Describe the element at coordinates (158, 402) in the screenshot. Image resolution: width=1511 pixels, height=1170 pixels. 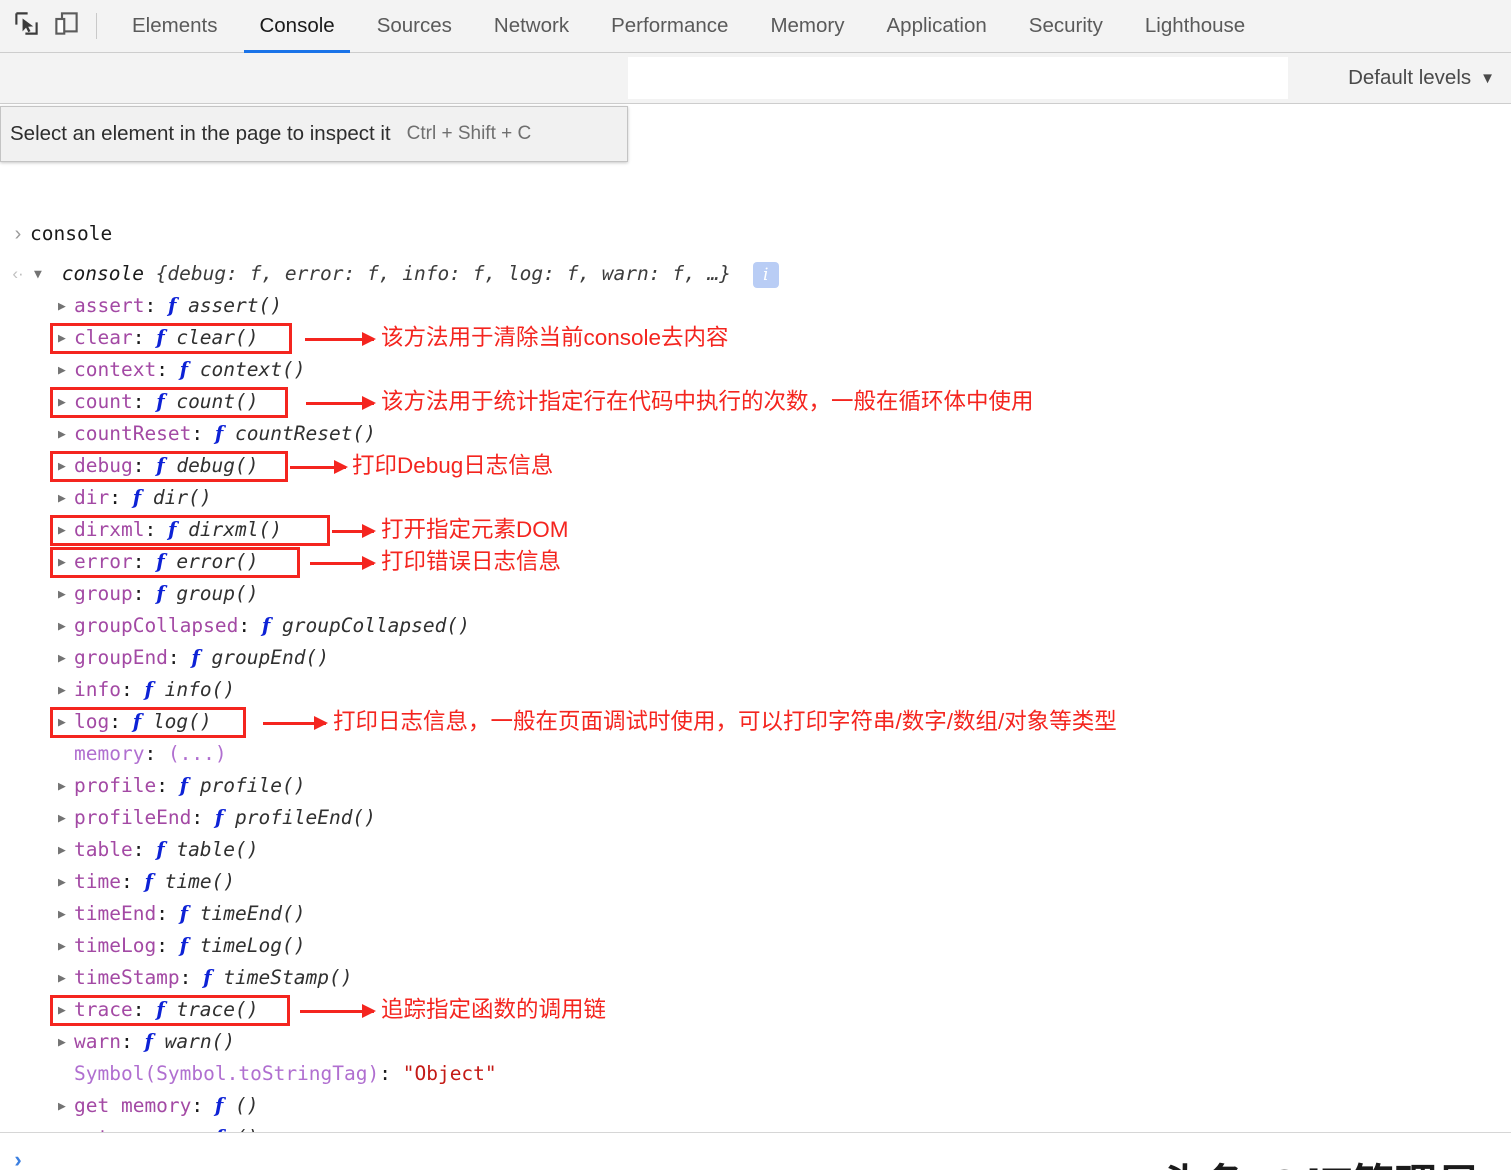
I see `object-property-row: ▶ count: f count()` at that location.